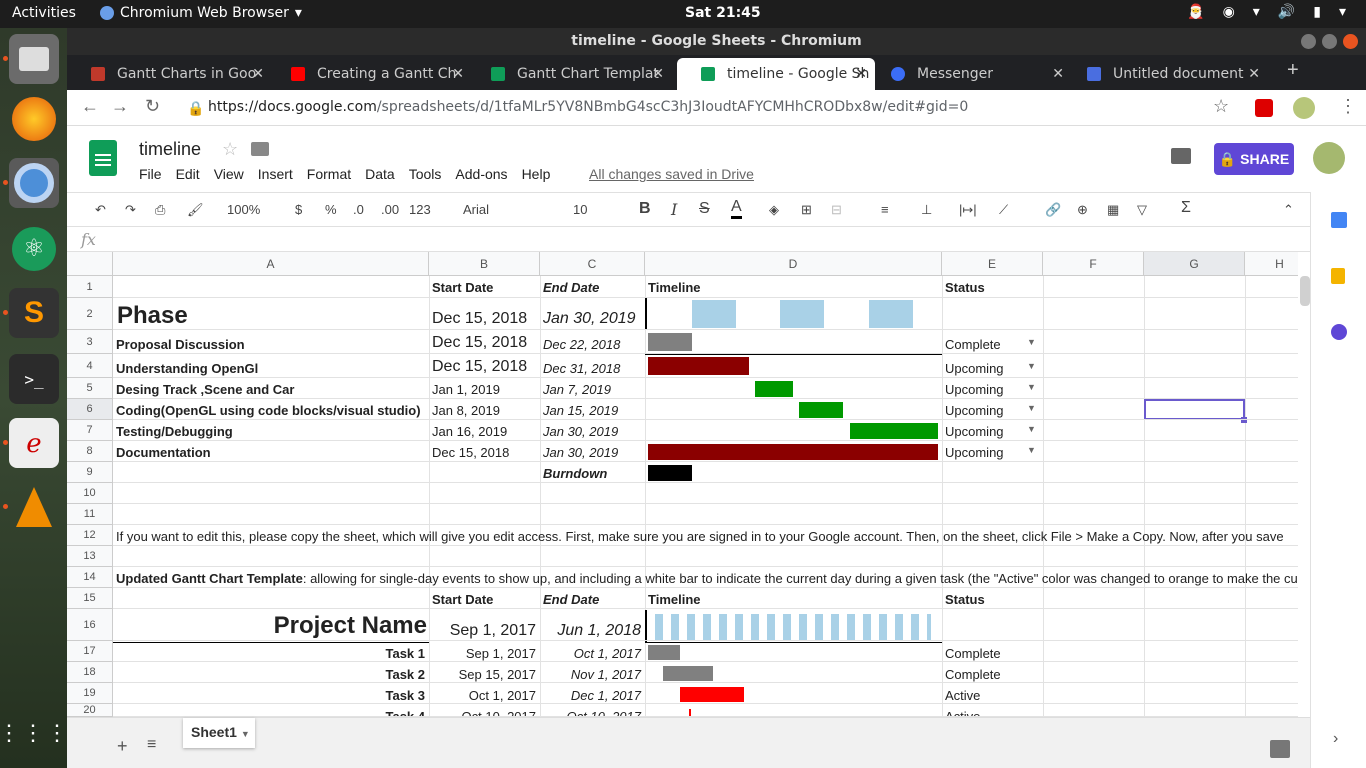 This screenshot has width=1366, height=768. Describe the element at coordinates (90, 535) in the screenshot. I see `row-header: 12` at that location.